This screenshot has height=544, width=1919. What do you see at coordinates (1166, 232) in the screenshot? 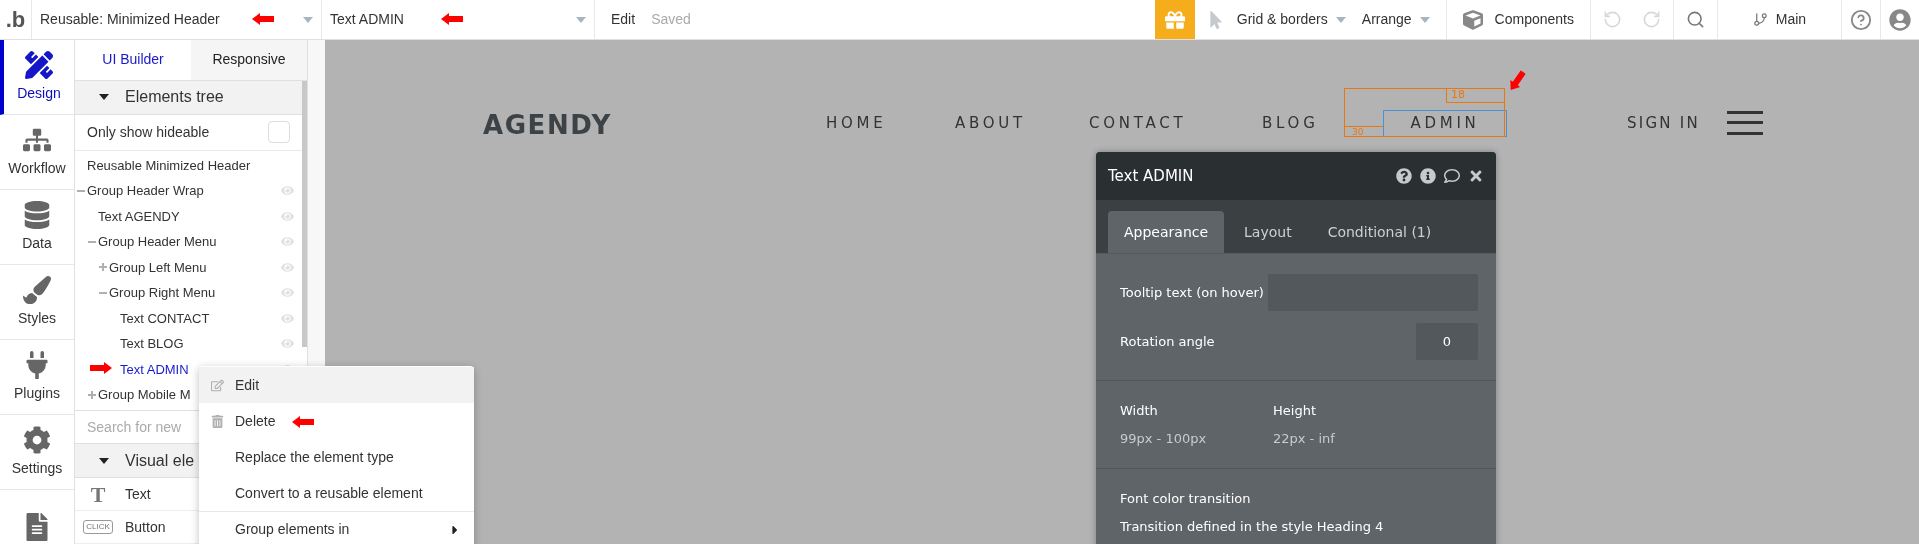
I see `editor-tab: Appearance` at bounding box center [1166, 232].